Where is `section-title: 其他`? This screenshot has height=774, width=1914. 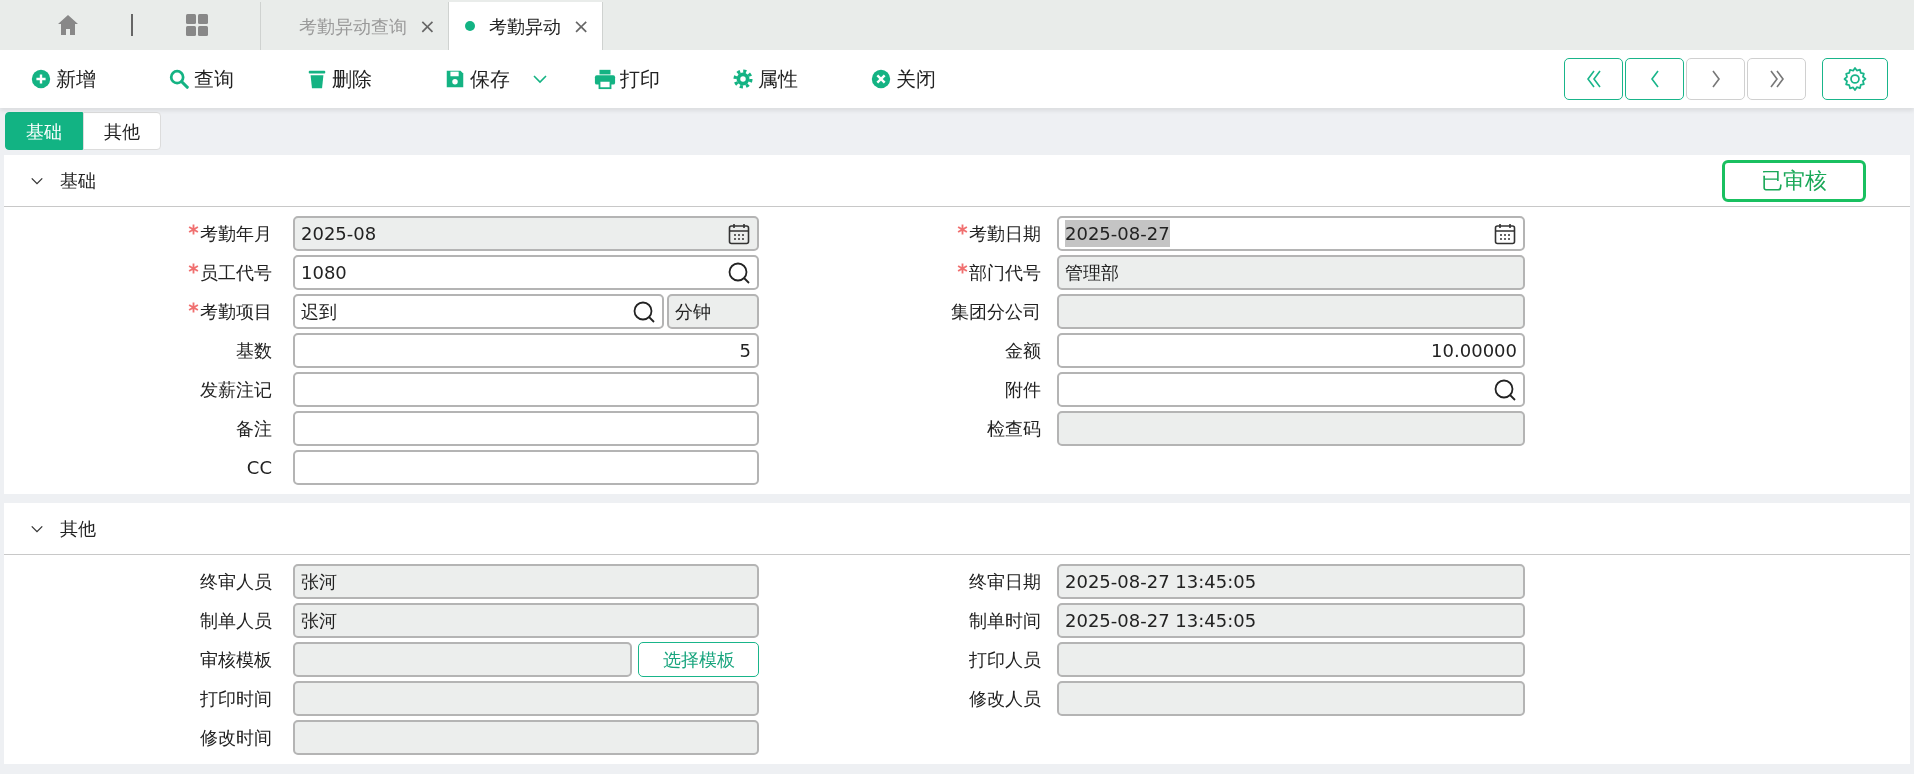
section-title: 其他 is located at coordinates (78, 529).